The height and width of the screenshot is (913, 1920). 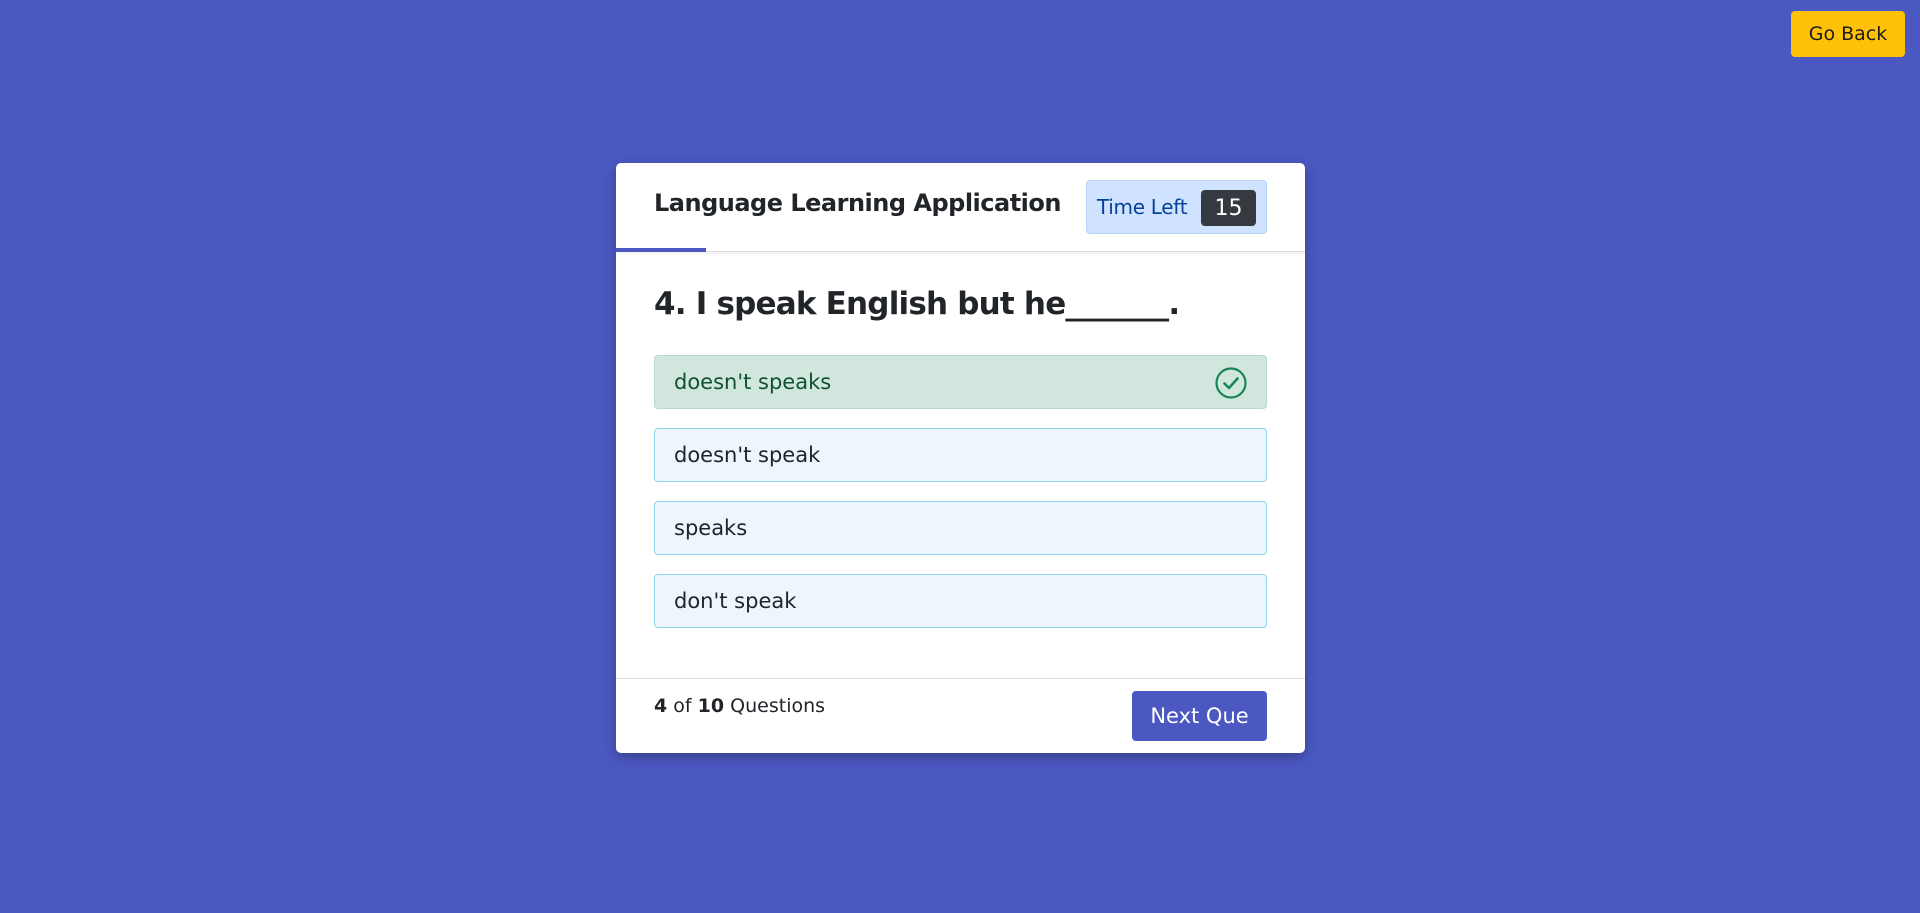 What do you see at coordinates (661, 706) in the screenshot?
I see `current-question-number: 4` at bounding box center [661, 706].